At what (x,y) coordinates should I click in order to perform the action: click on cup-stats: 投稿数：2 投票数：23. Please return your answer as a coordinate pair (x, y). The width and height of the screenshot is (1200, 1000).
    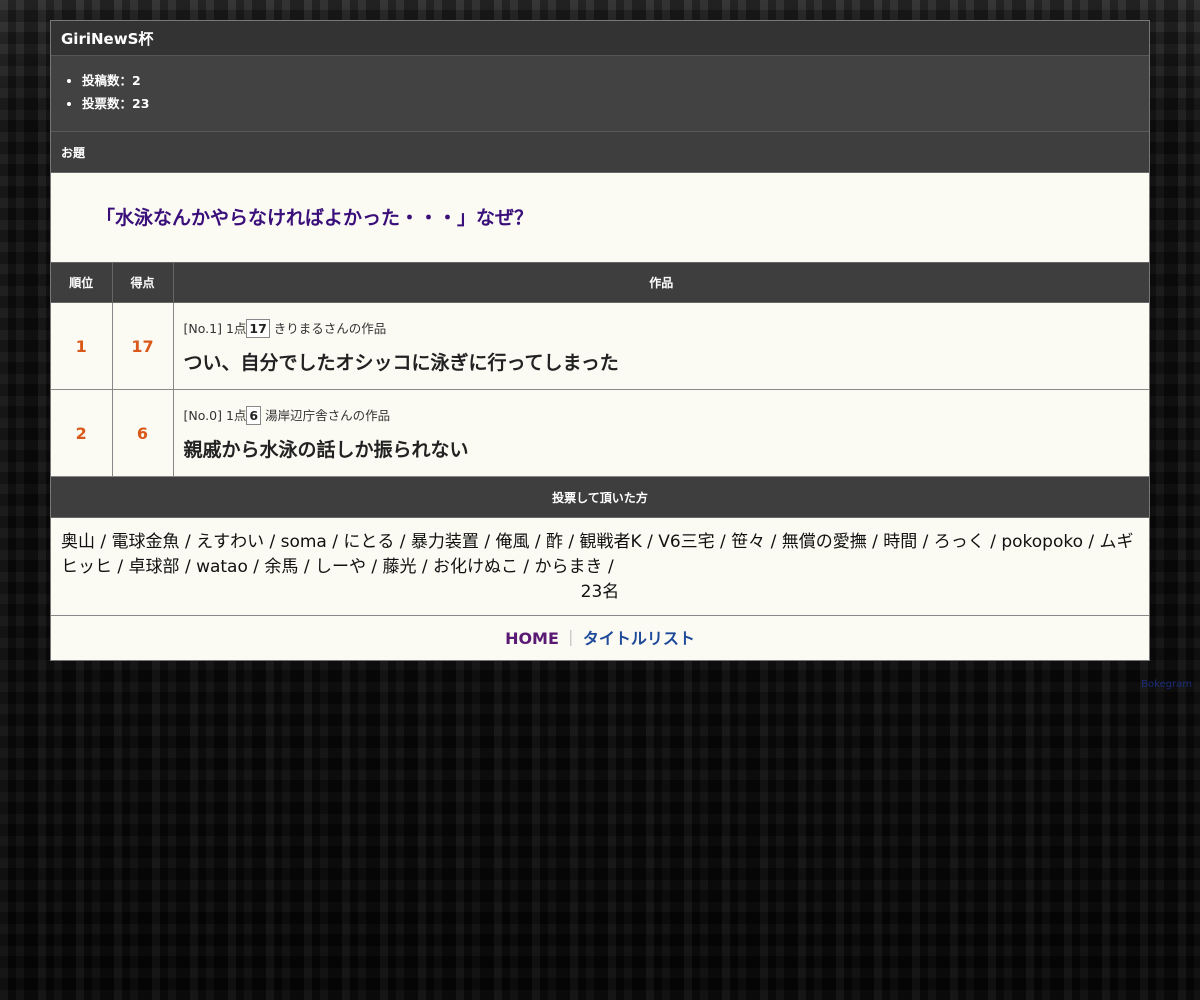
    Looking at the image, I should click on (600, 94).